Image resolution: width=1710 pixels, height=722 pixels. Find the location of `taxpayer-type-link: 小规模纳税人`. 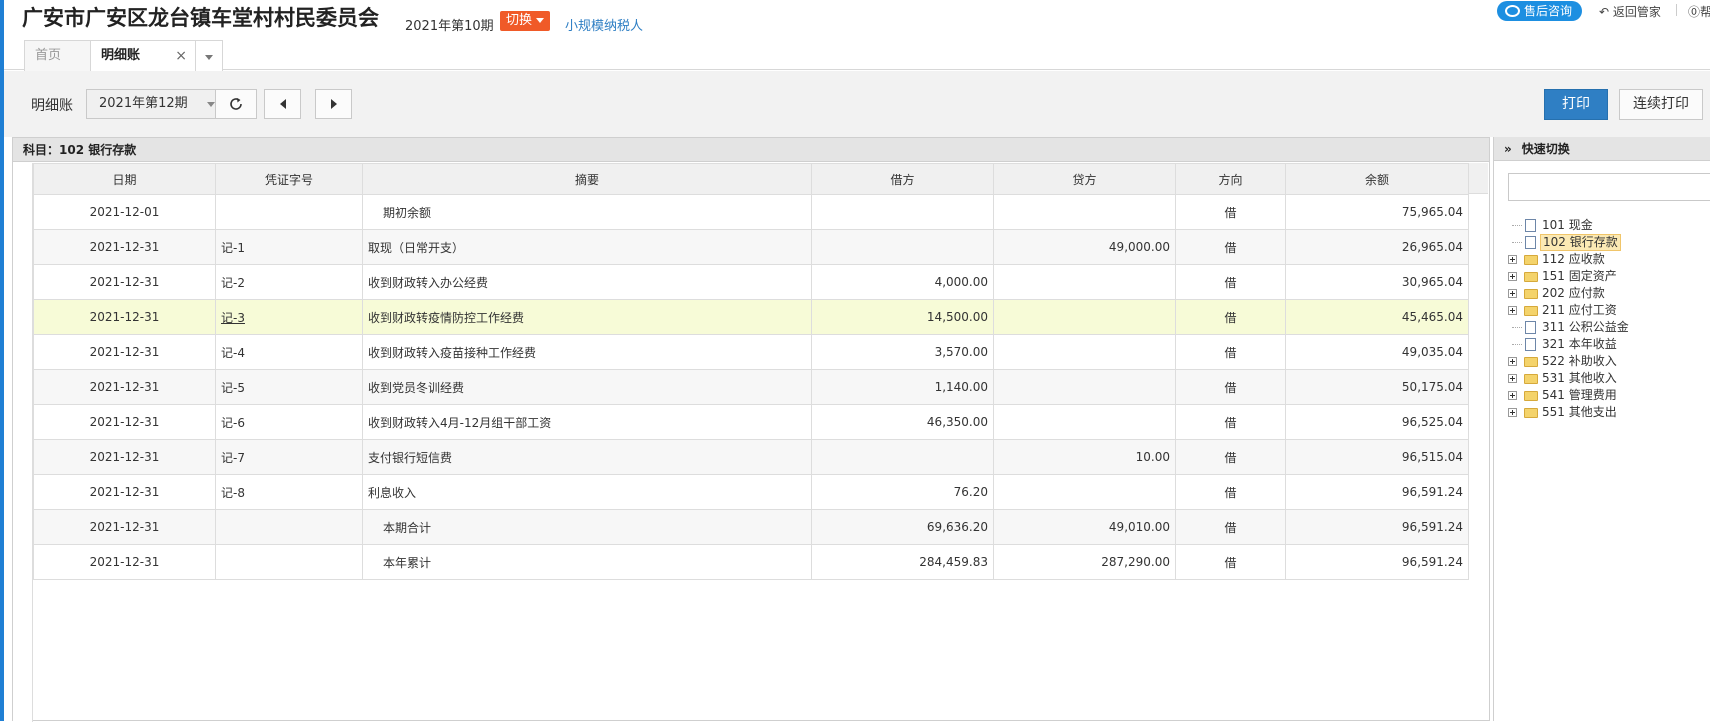

taxpayer-type-link: 小规模纳税人 is located at coordinates (604, 24).